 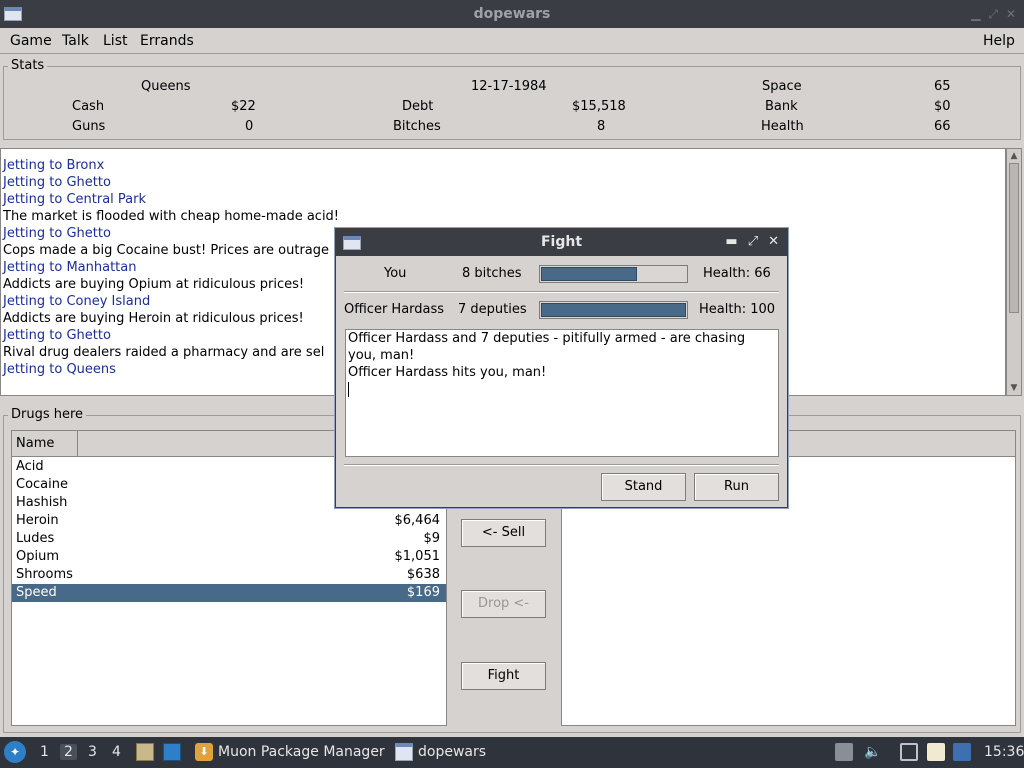 I want to click on drug-name: Acid, so click(x=30, y=466).